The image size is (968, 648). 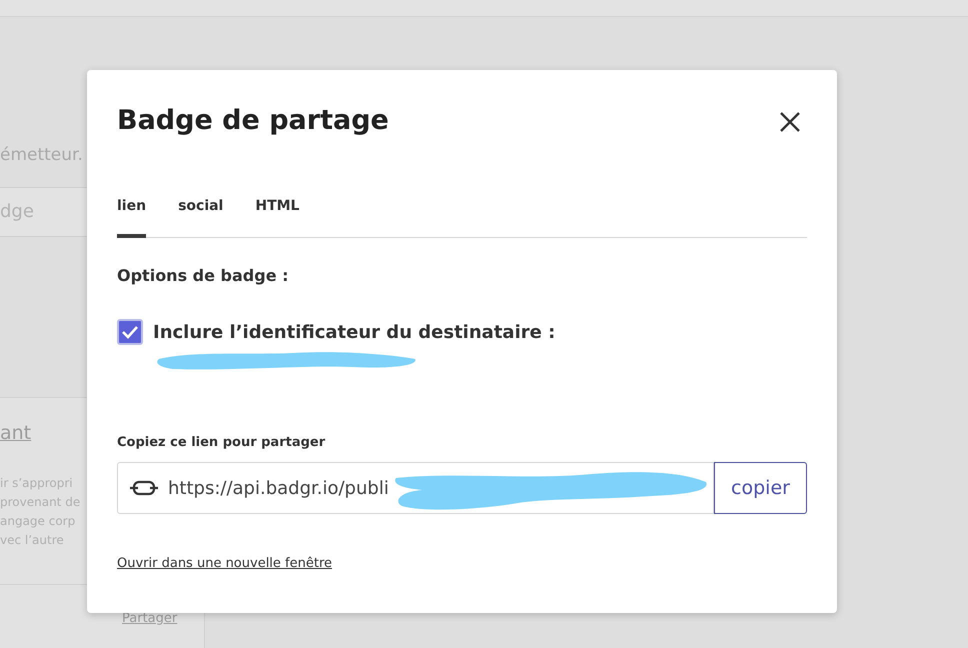 What do you see at coordinates (144, 488) in the screenshot?
I see `link-icon` at bounding box center [144, 488].